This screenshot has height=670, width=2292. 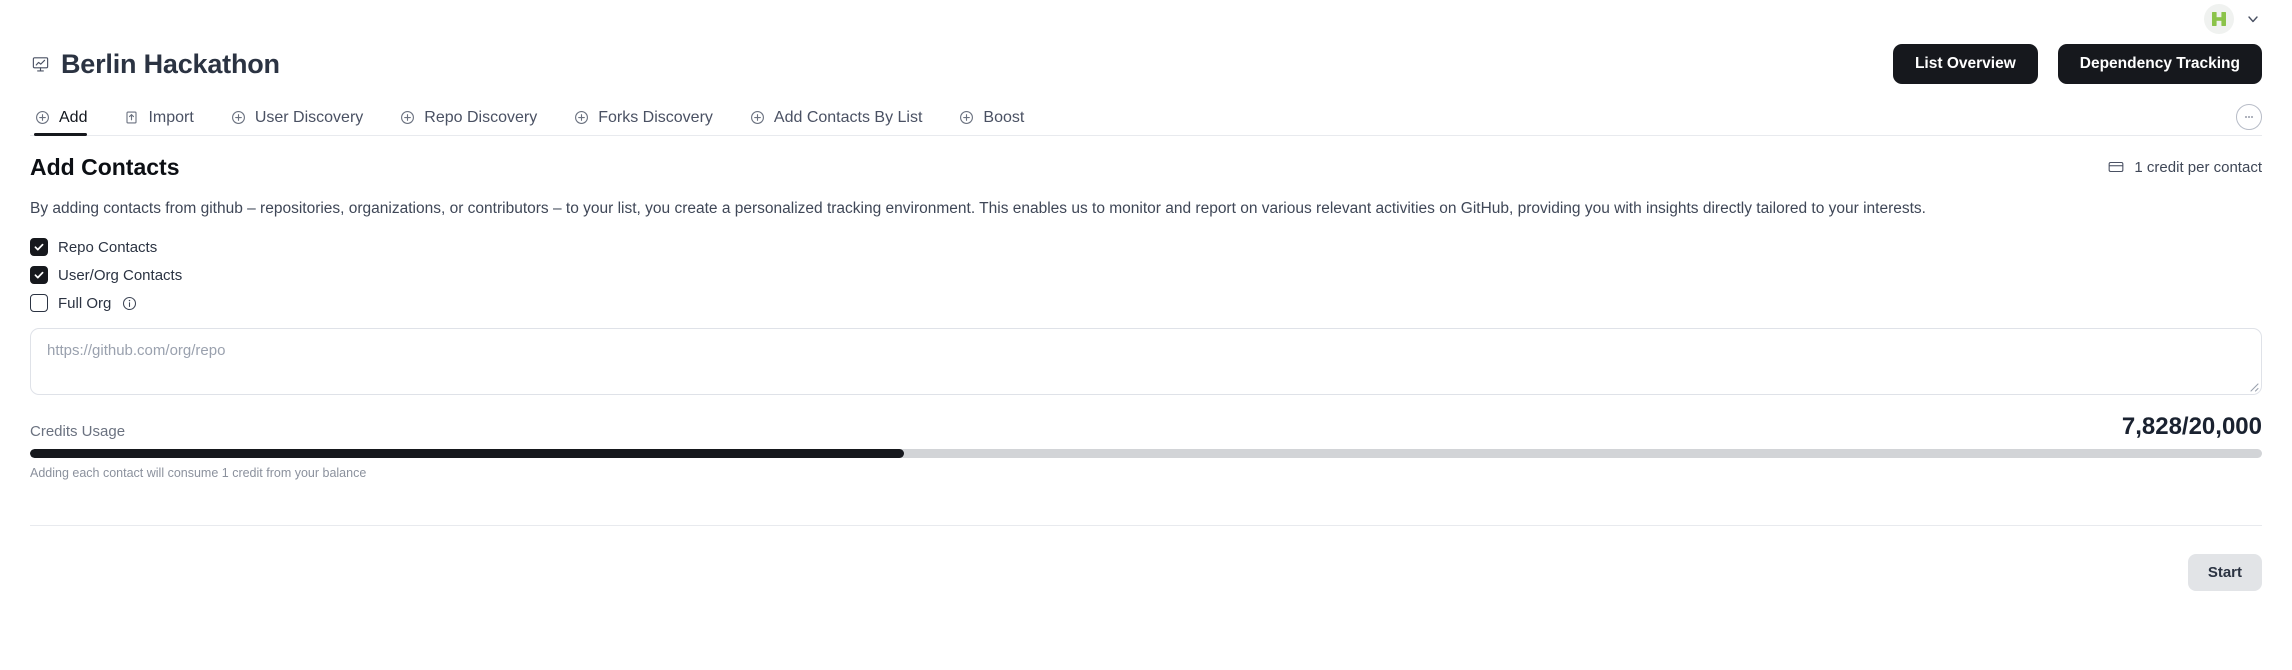 What do you see at coordinates (85, 303) in the screenshot?
I see `checkbox-label: Full Org` at bounding box center [85, 303].